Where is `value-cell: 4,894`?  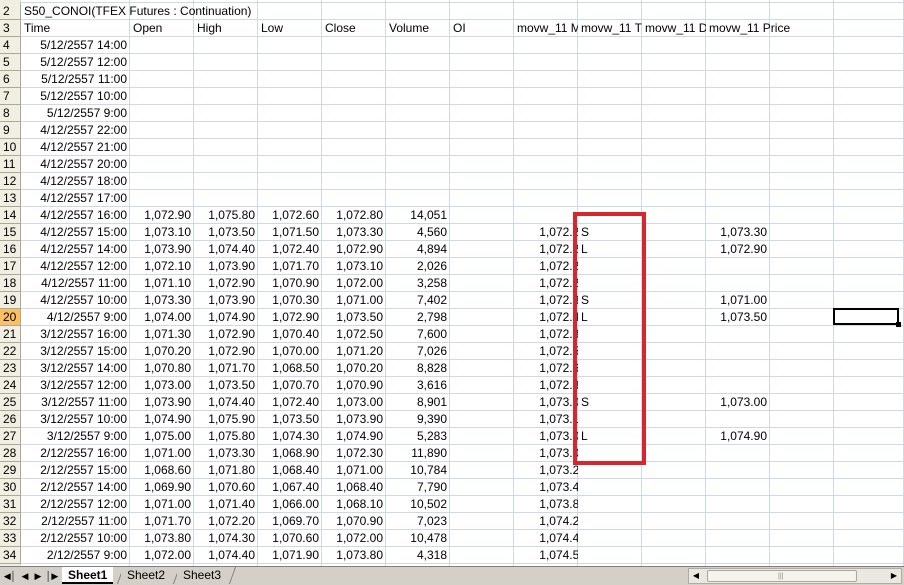 value-cell: 4,894 is located at coordinates (418, 249).